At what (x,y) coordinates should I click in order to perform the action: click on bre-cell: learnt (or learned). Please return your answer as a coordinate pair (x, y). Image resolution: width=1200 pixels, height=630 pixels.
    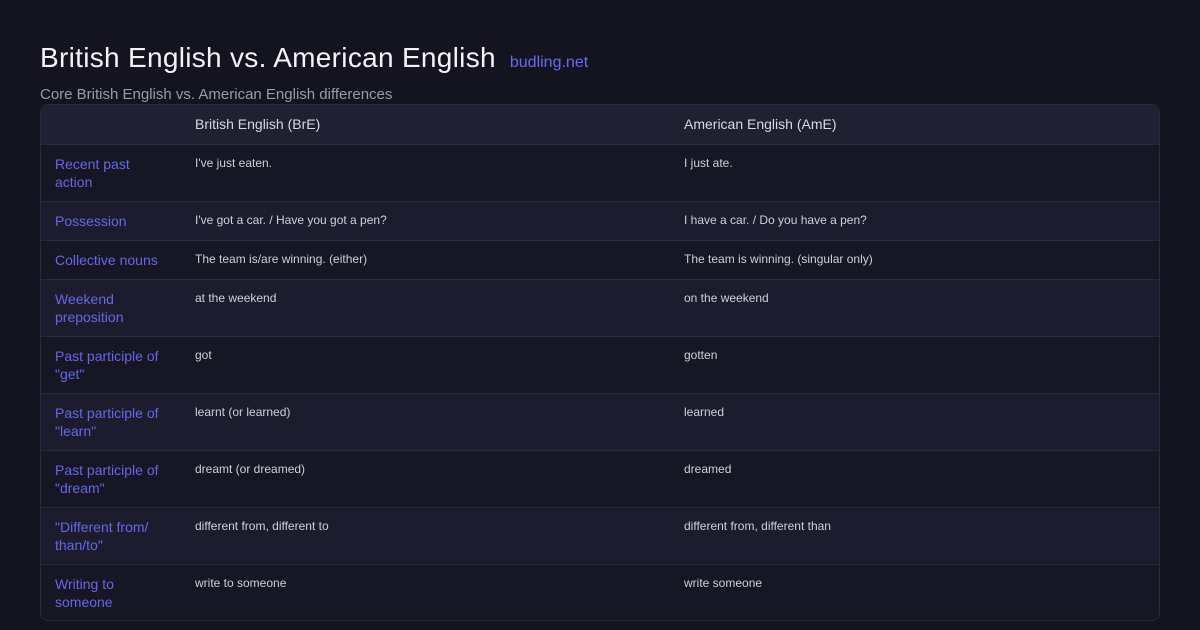
    Looking at the image, I should click on (243, 411).